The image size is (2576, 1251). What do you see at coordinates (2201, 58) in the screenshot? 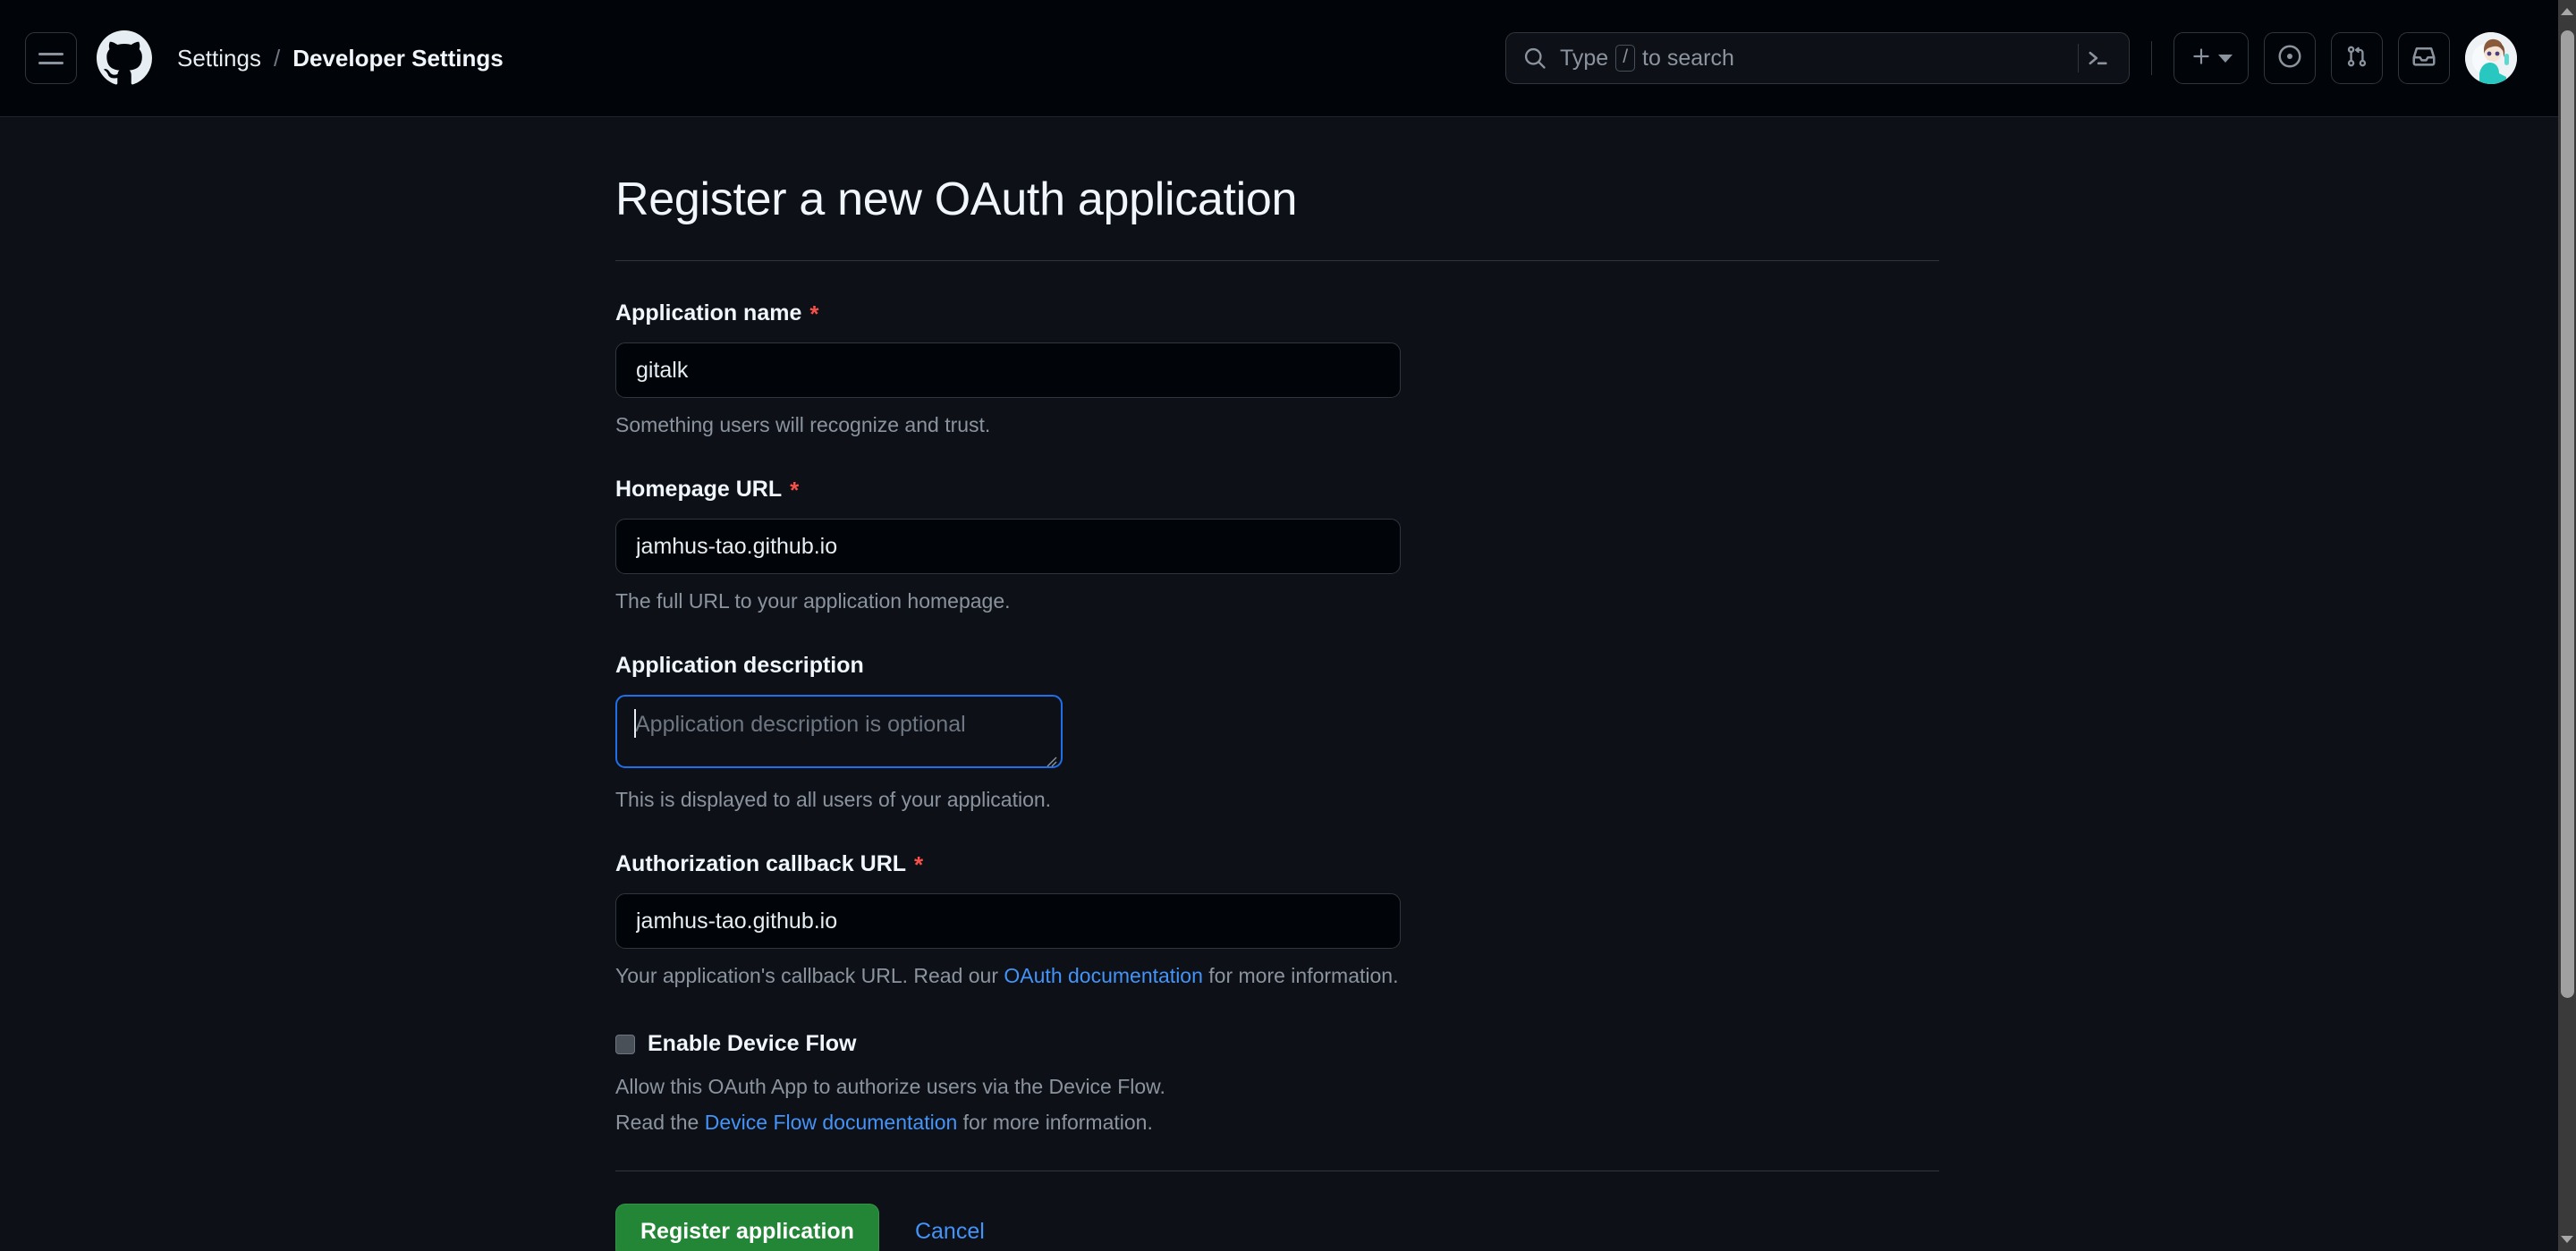
I see `plus-icon` at bounding box center [2201, 58].